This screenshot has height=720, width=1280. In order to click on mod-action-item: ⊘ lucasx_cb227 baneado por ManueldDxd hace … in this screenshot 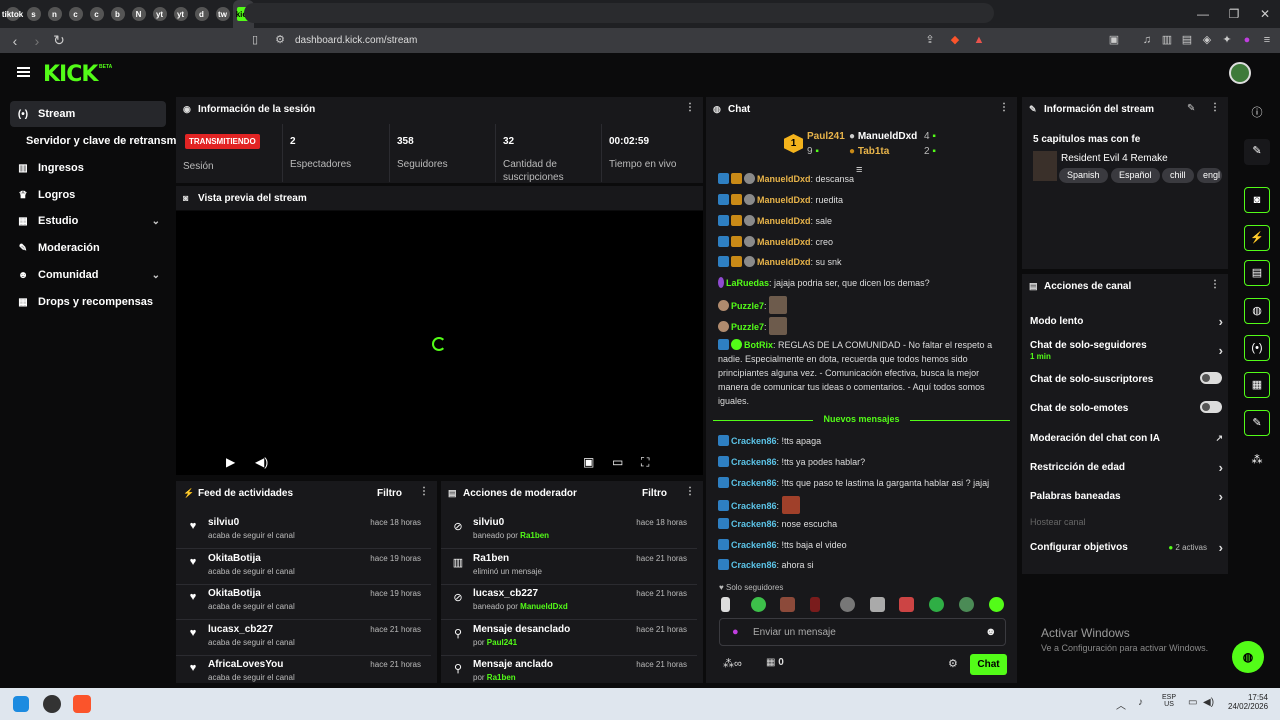, I will do `click(569, 602)`.